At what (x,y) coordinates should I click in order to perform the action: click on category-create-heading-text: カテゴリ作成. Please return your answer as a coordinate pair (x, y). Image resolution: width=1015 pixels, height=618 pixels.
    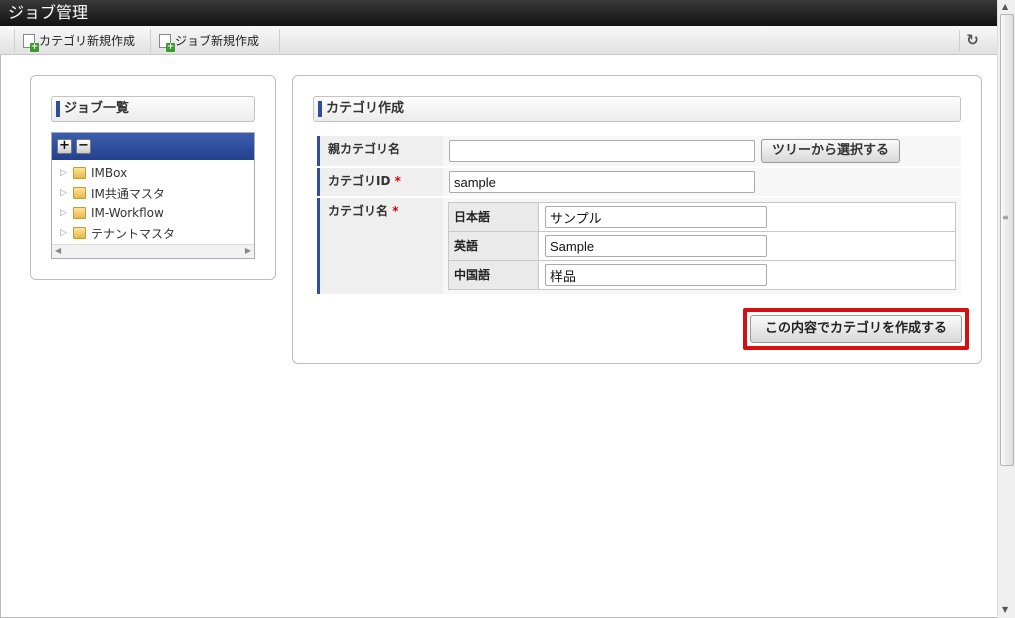
    Looking at the image, I should click on (365, 108).